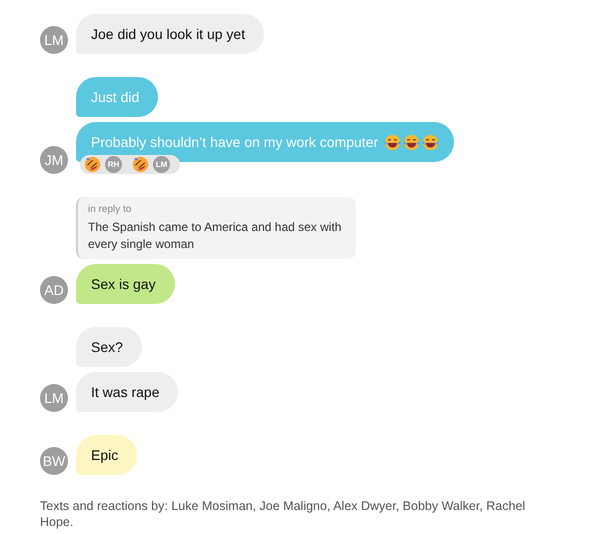 The width and height of the screenshot is (596, 534). What do you see at coordinates (215, 236) in the screenshot?
I see `quoted-text: The Spanish came to America and had sex with every single woman` at bounding box center [215, 236].